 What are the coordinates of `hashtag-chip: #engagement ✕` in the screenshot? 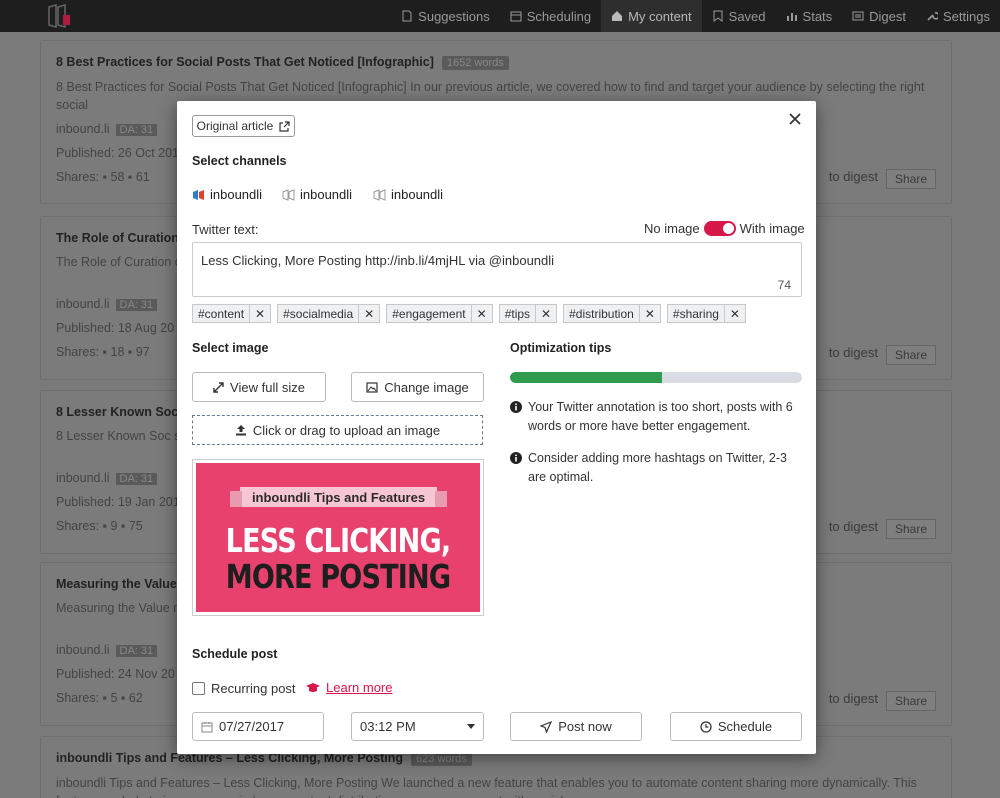 It's located at (439, 313).